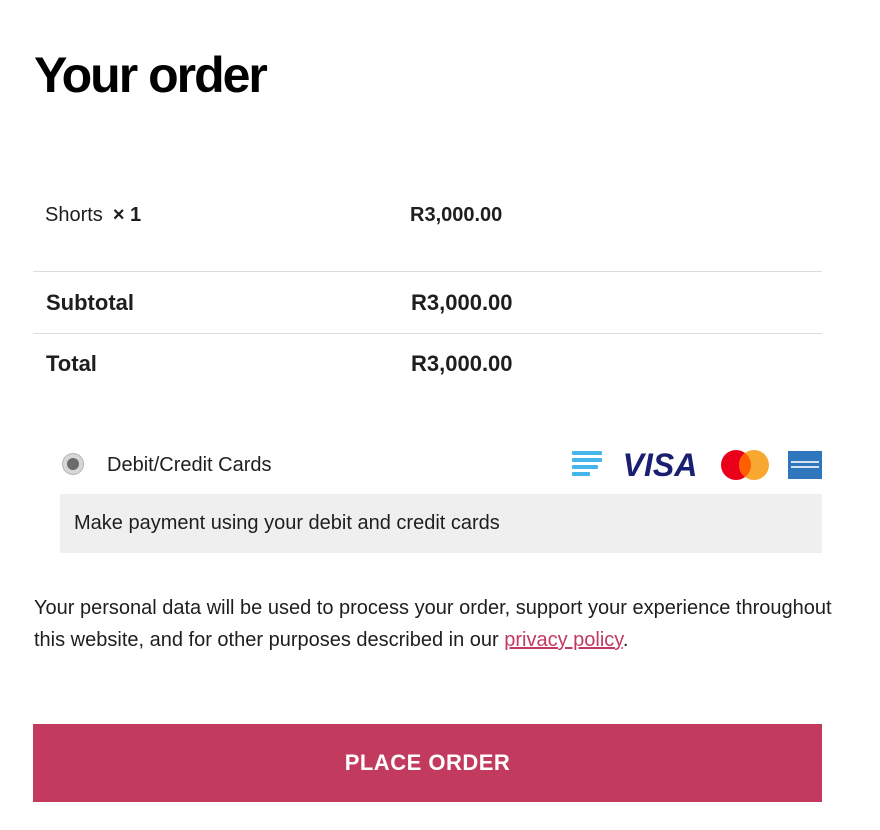  What do you see at coordinates (462, 363) in the screenshot?
I see `total-value: R3,000.00` at bounding box center [462, 363].